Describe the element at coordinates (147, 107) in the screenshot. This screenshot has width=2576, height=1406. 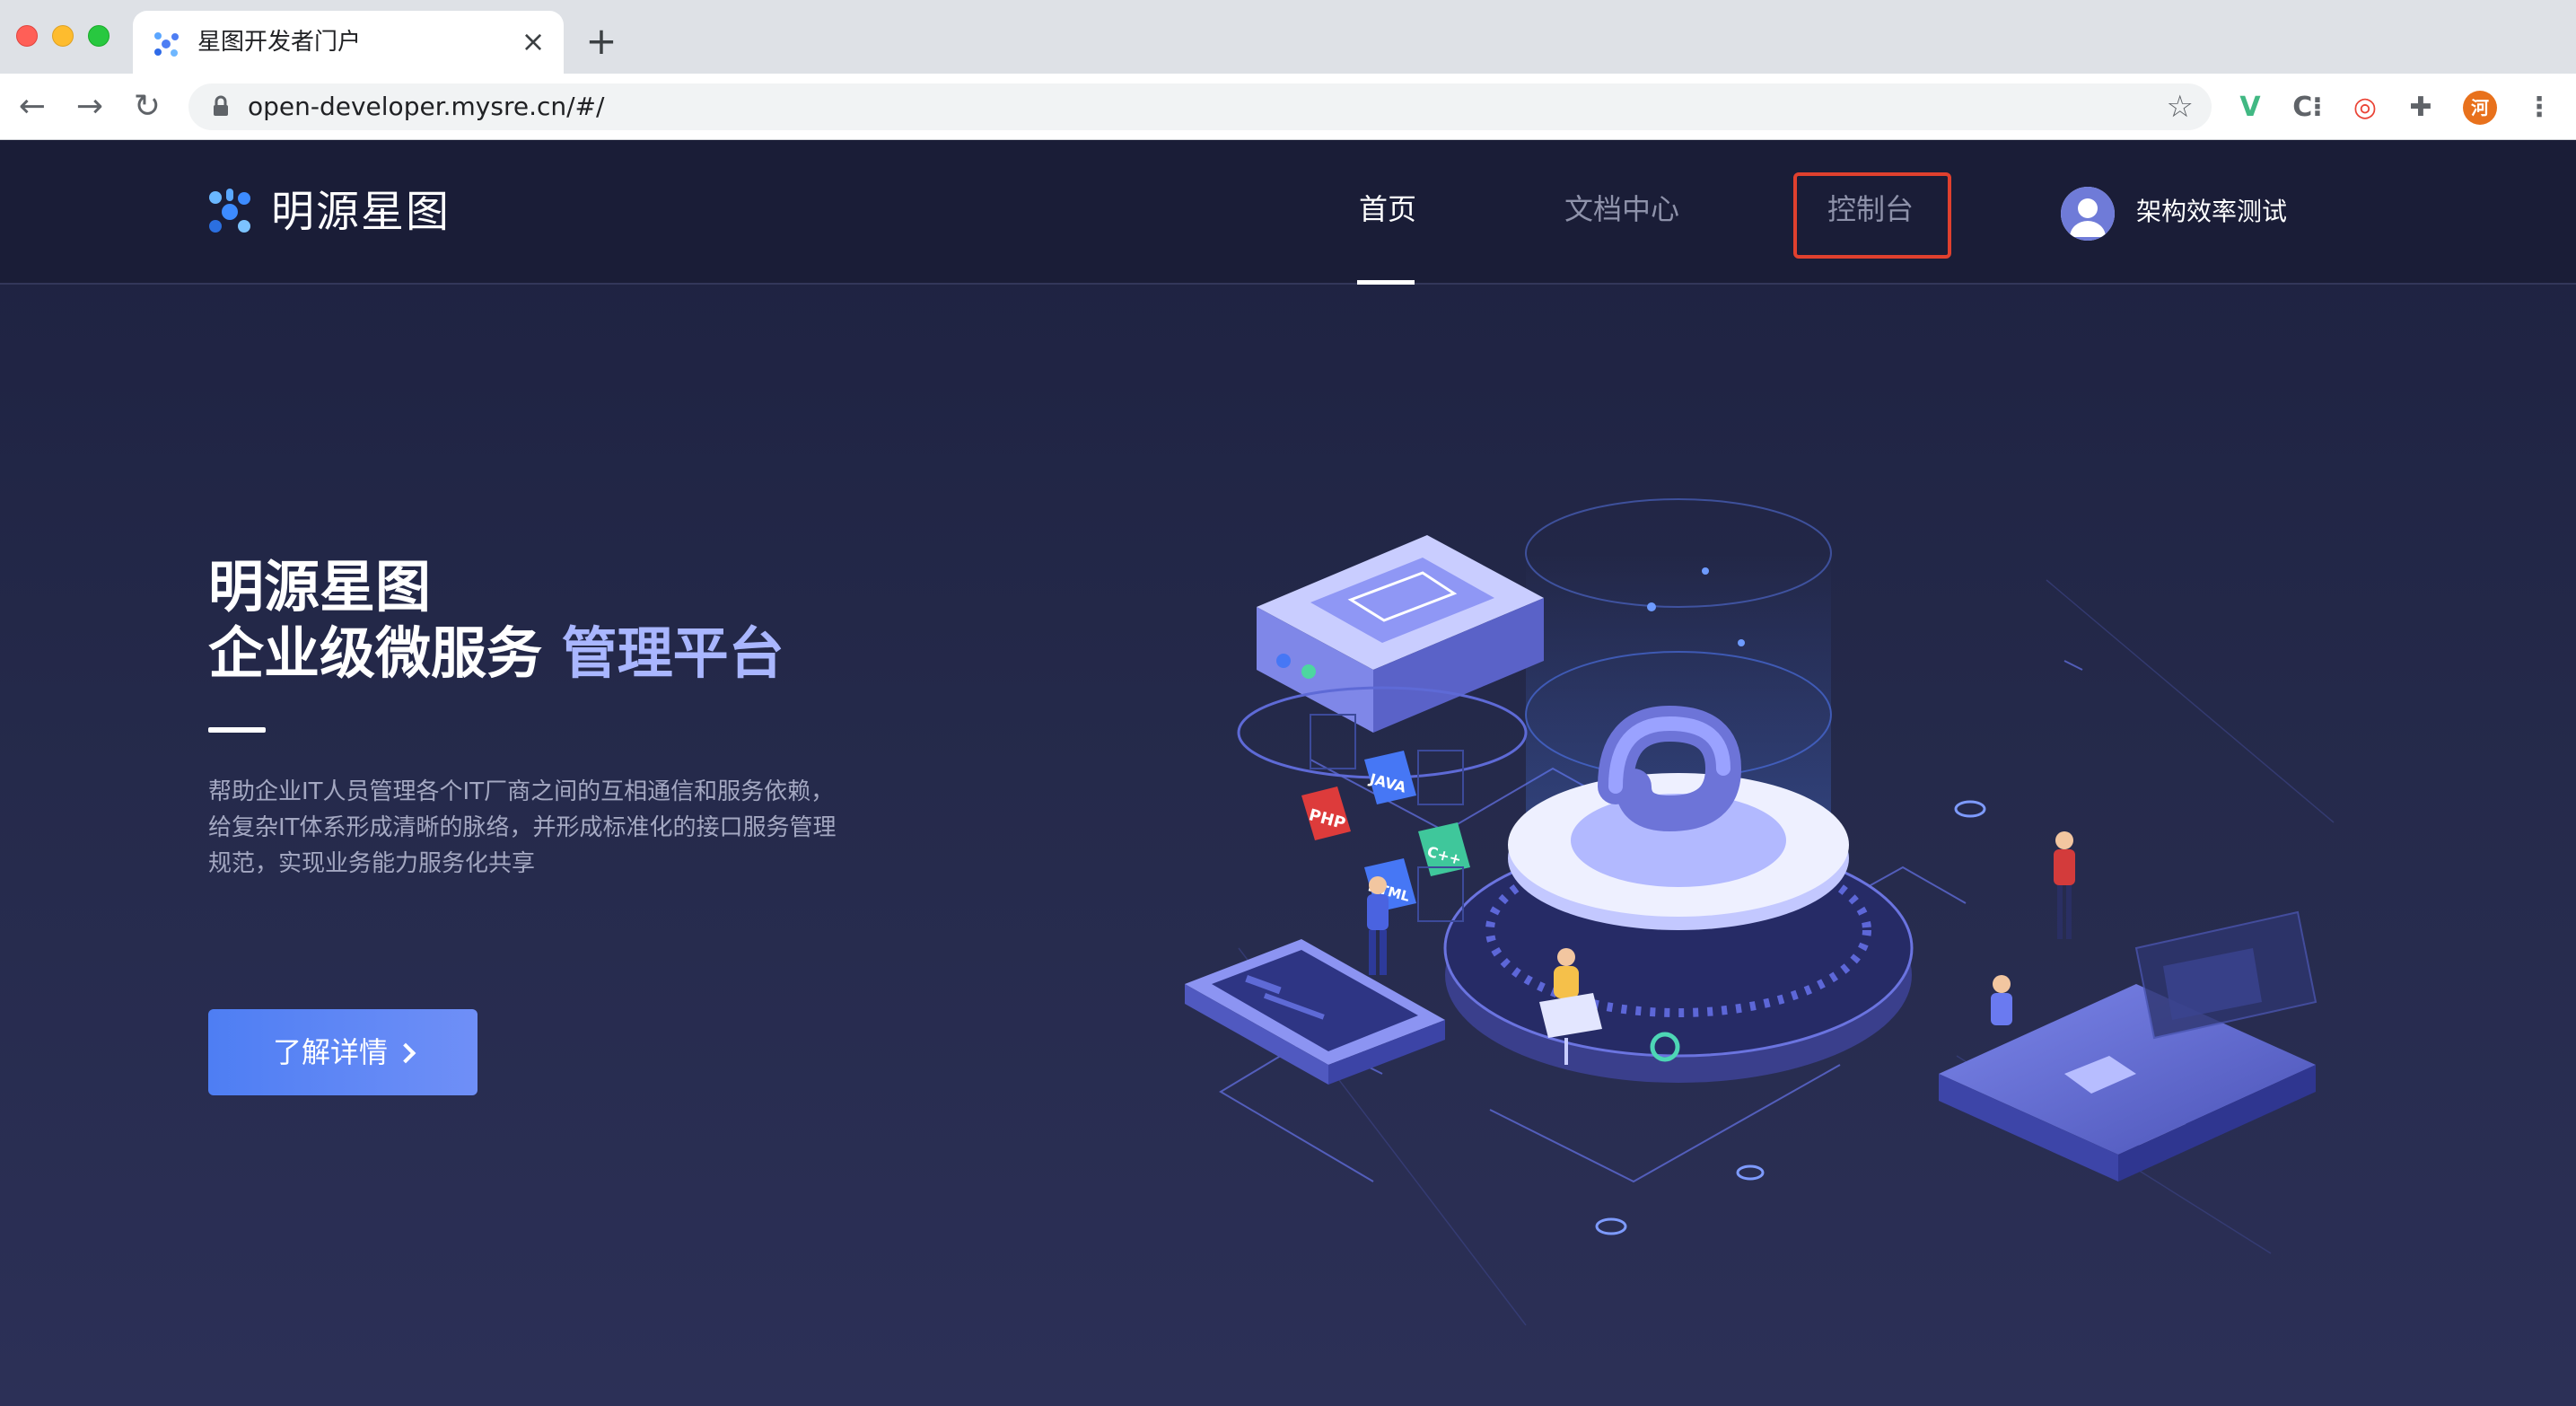
I see `reload-icon: ↻` at that location.